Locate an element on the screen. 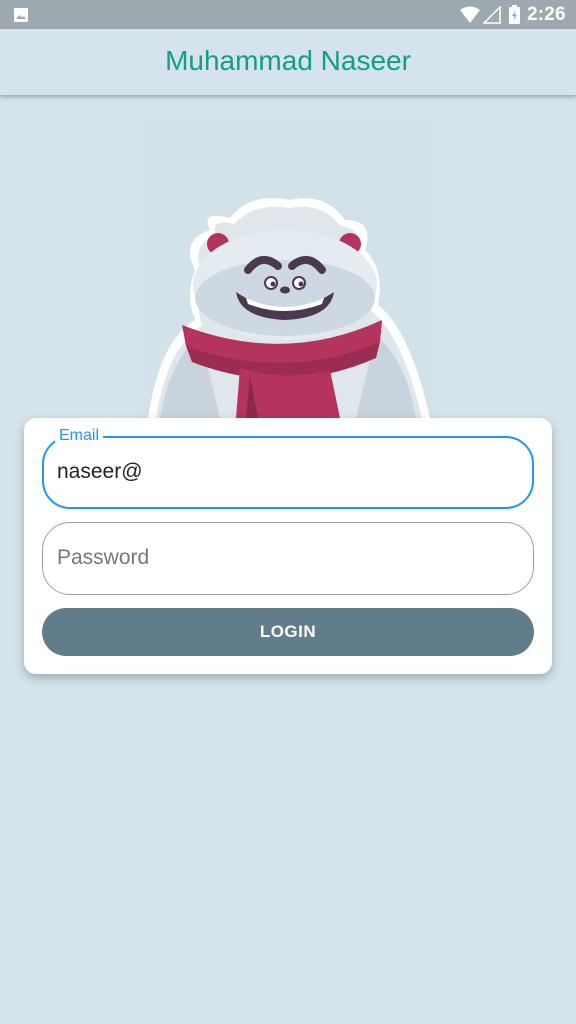 The image size is (576, 1024). status-bar: 2:26 is located at coordinates (288, 14).